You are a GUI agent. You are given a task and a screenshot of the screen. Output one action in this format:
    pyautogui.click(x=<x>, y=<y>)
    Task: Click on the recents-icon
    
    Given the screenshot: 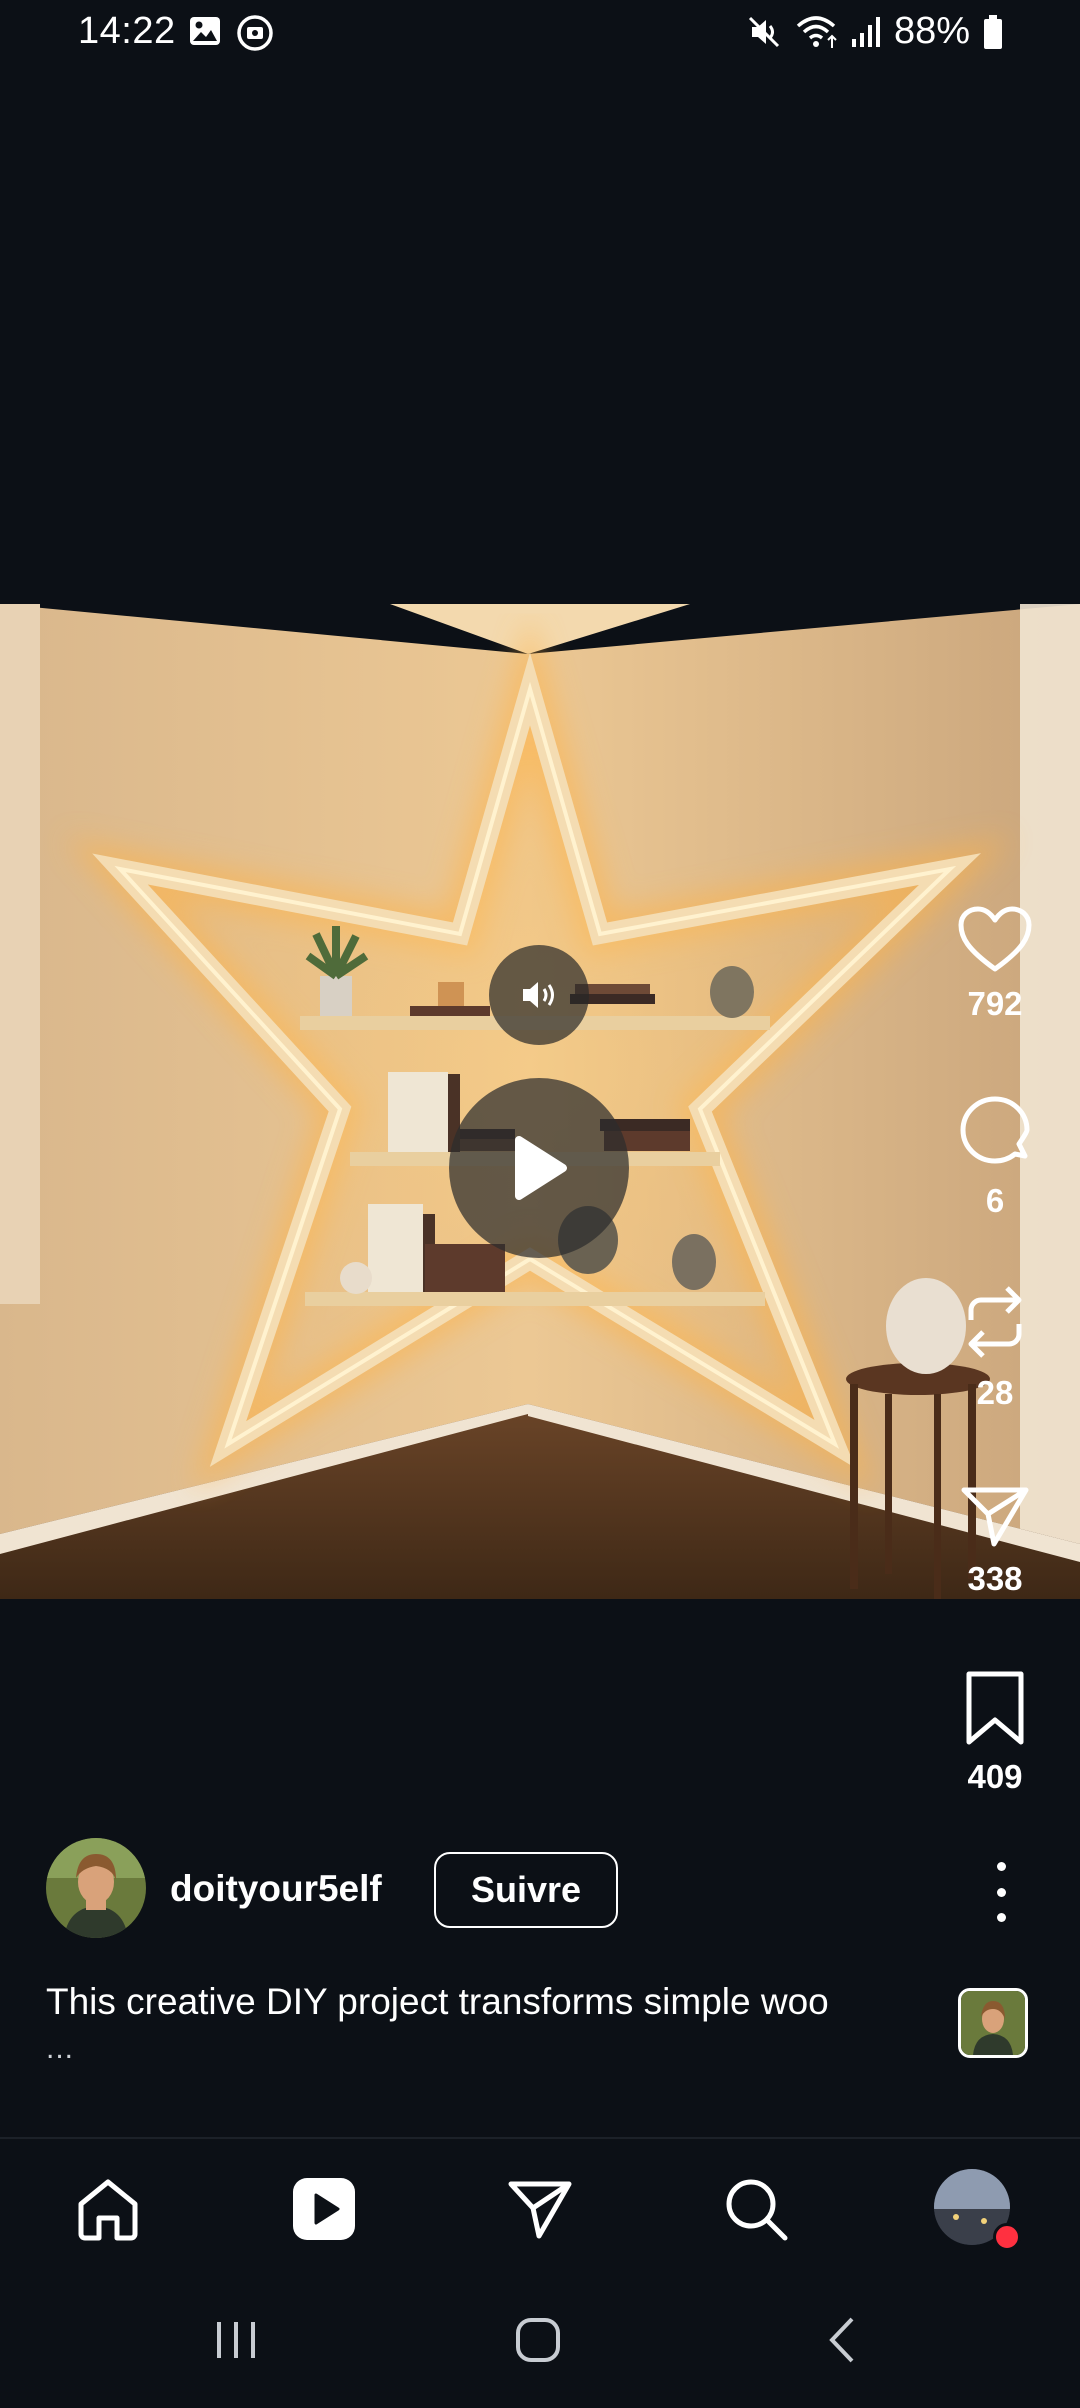 What is the action you would take?
    pyautogui.click(x=236, y=2340)
    